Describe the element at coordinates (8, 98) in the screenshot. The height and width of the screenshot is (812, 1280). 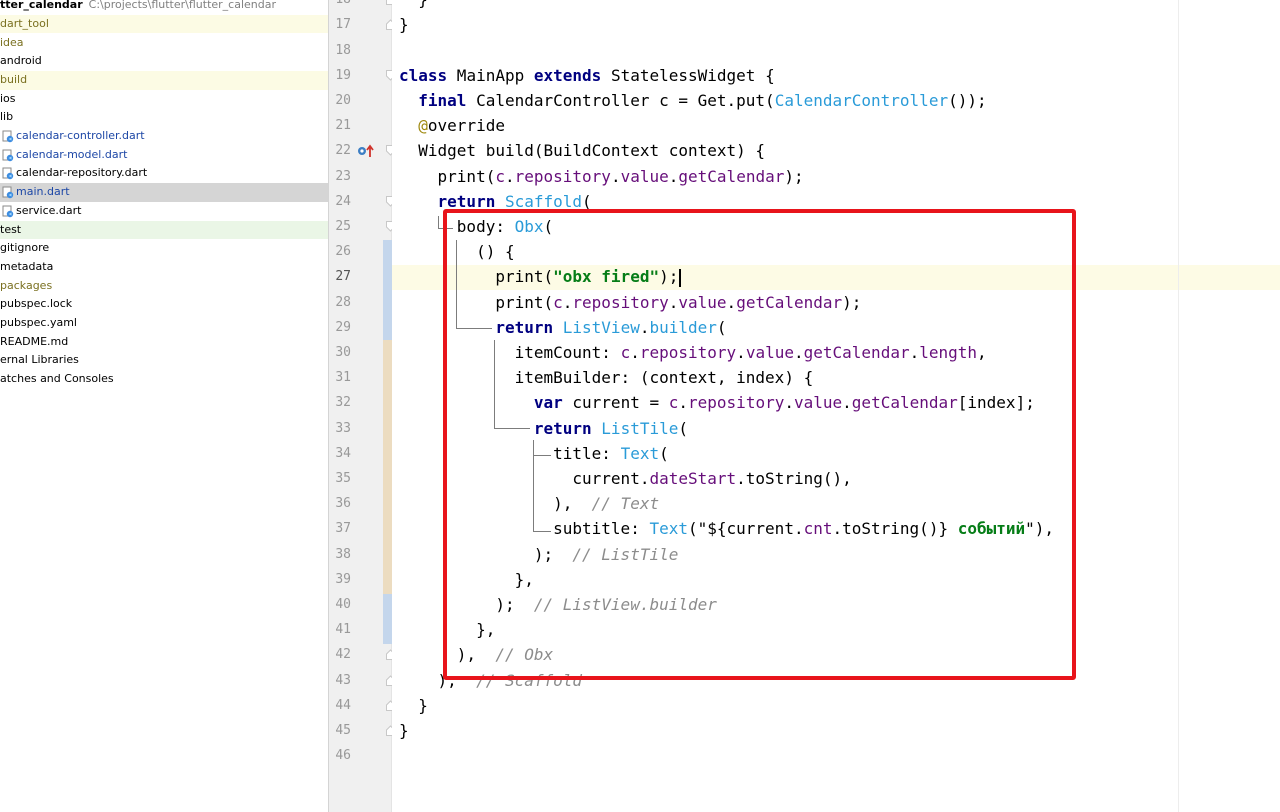
I see `tree-item-label: ios` at that location.